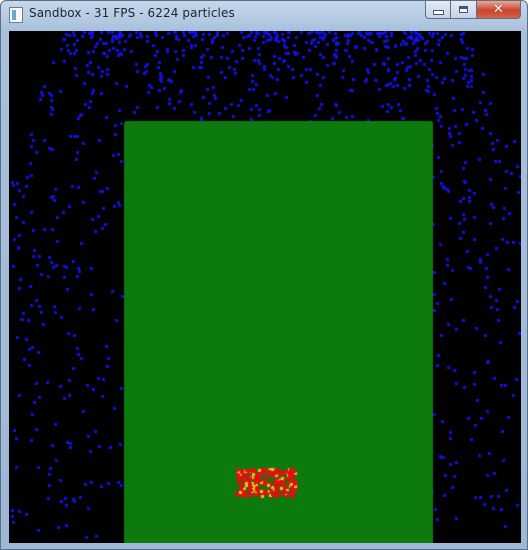 Image resolution: width=528 pixels, height=550 pixels. I want to click on maximize-button, so click(464, 10).